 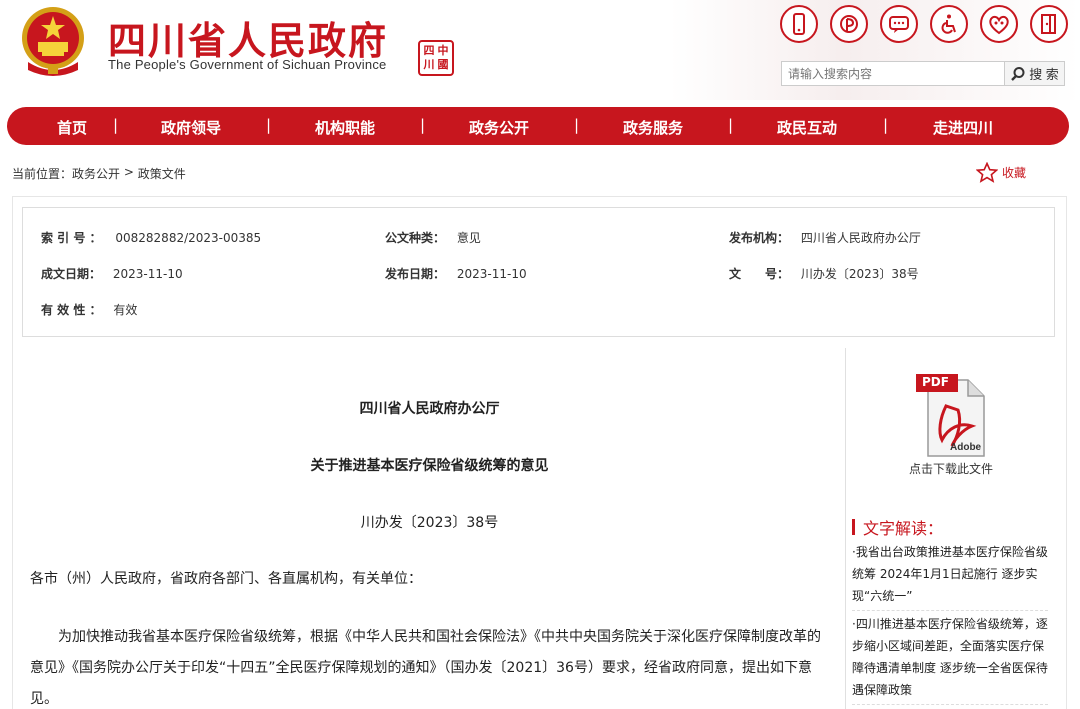 What do you see at coordinates (987, 172) in the screenshot?
I see `star-icon` at bounding box center [987, 172].